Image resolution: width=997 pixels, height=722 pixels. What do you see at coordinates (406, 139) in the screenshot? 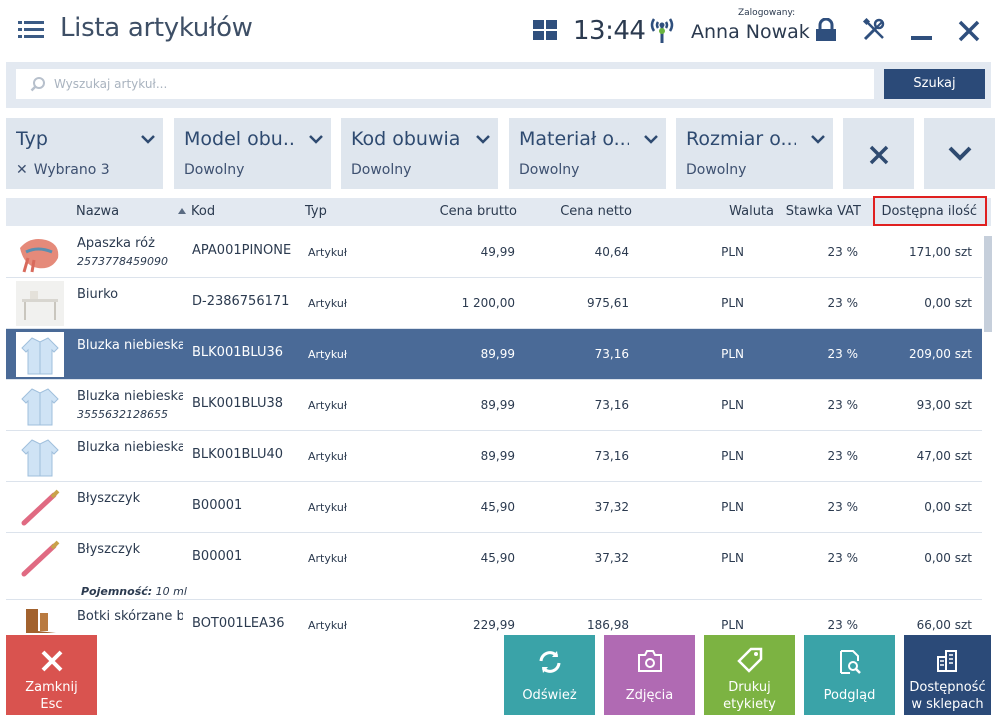
I see `filter-title: Kod obuwia` at bounding box center [406, 139].